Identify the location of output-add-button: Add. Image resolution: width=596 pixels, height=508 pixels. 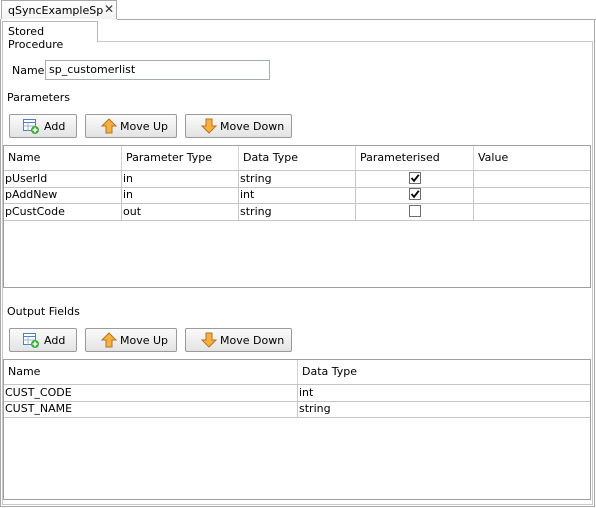
(43, 340).